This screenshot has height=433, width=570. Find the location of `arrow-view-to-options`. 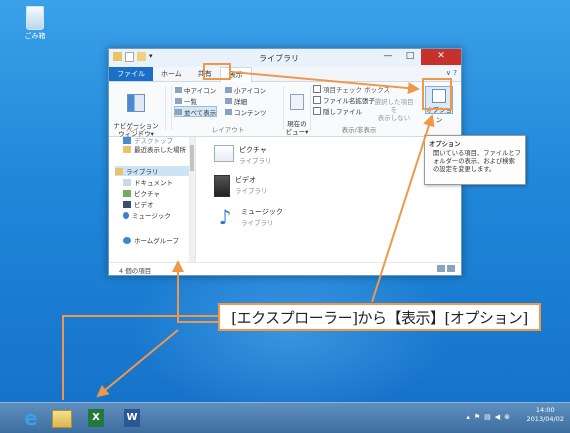

arrow-view-to-options is located at coordinates (325, 83).